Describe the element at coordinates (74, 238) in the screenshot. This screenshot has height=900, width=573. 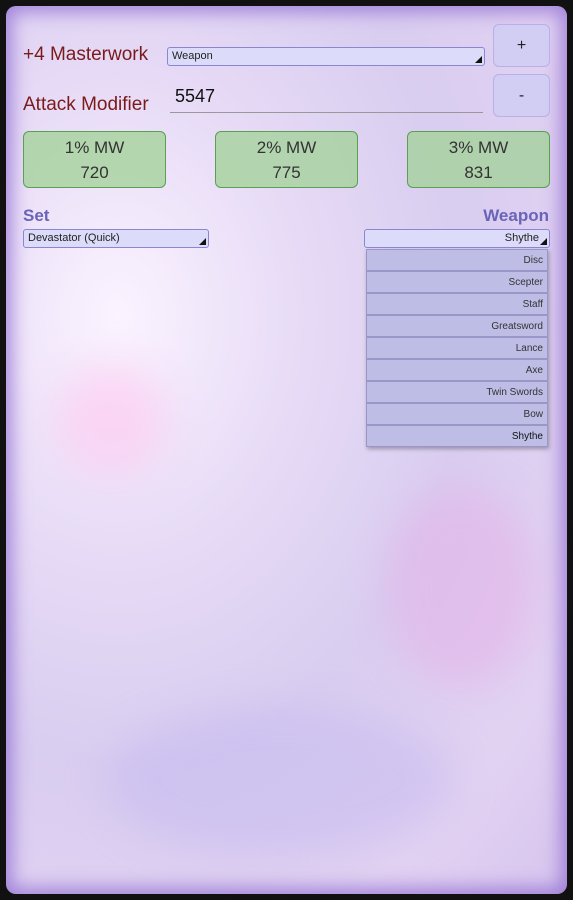
I see `set-selected: Devastator (Quick)` at that location.